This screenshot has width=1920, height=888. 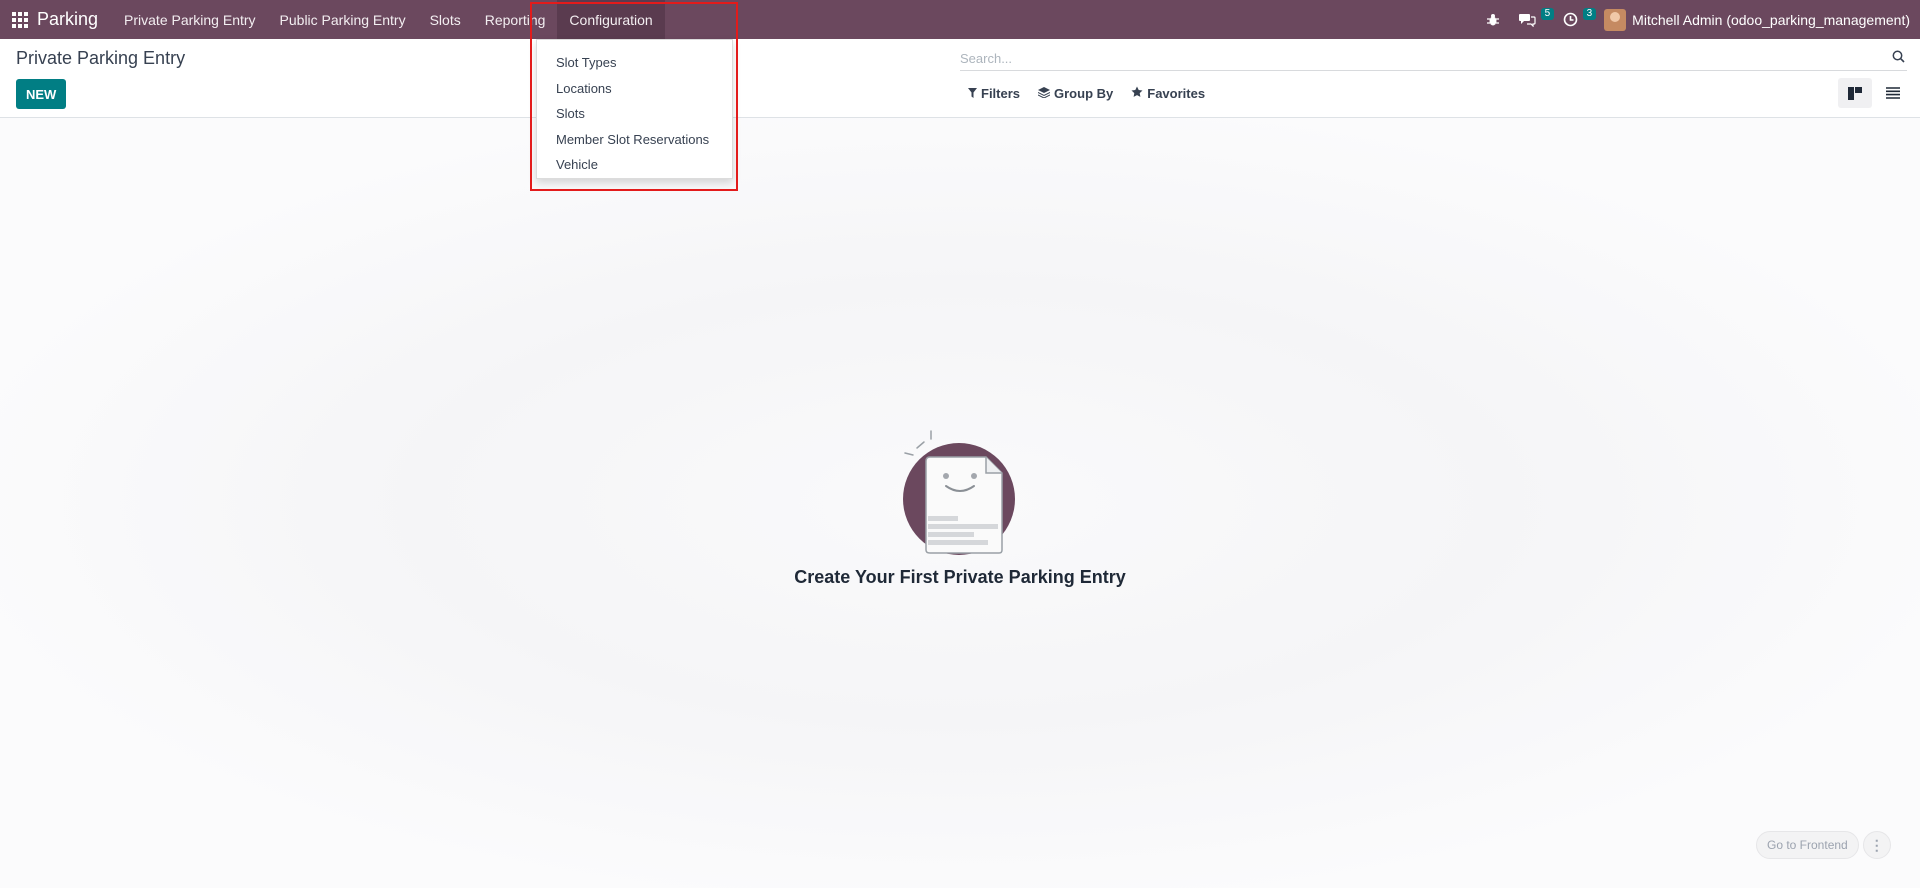 What do you see at coordinates (1137, 93) in the screenshot?
I see `star-icon` at bounding box center [1137, 93].